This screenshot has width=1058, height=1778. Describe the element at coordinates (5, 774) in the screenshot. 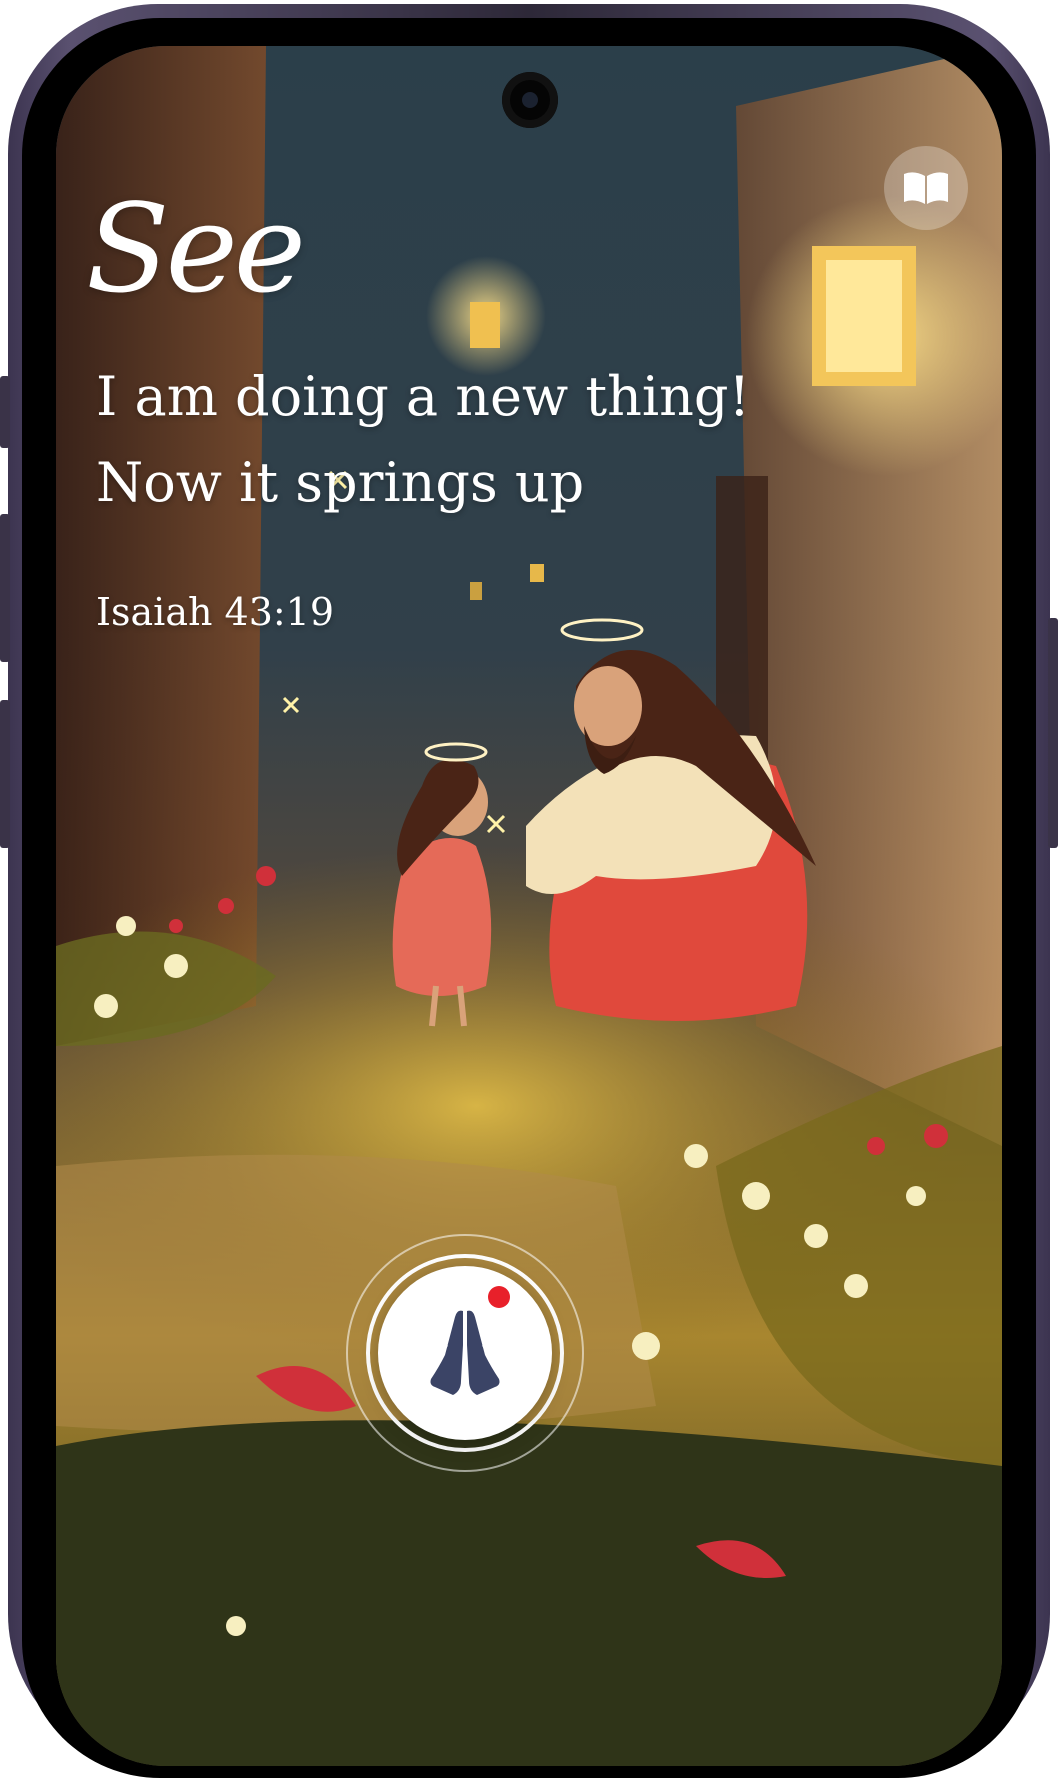

I see `volume-down-button` at that location.